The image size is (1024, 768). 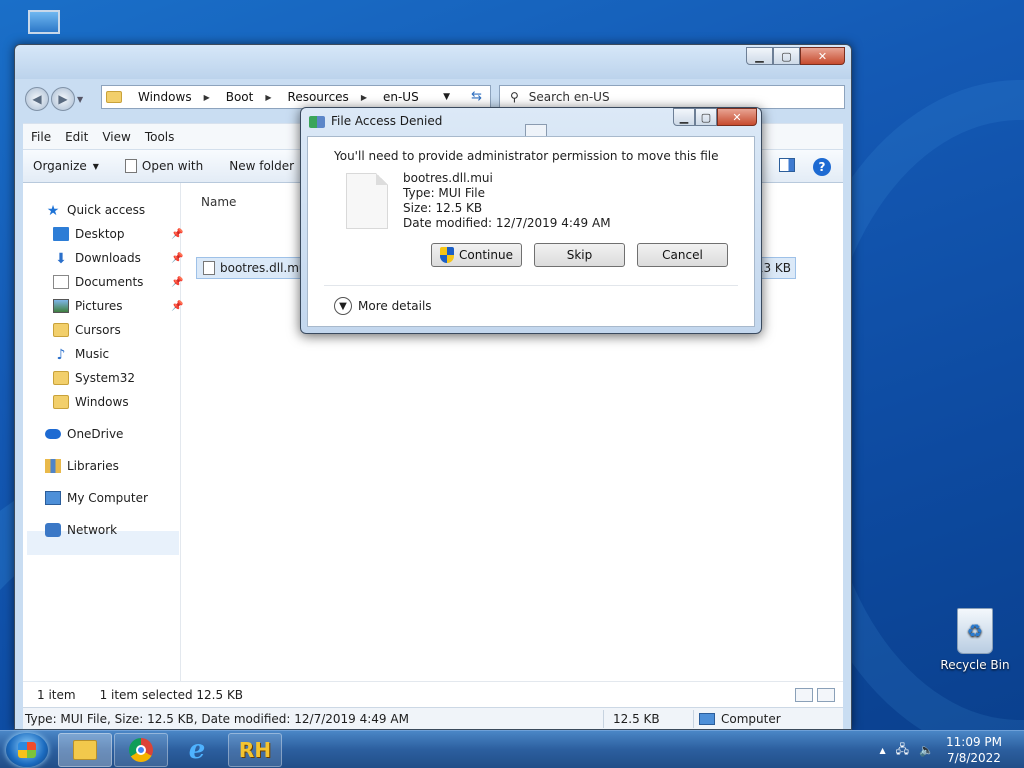 What do you see at coordinates (265, 268) in the screenshot?
I see `file-name: bootres.dll.mui` at bounding box center [265, 268].